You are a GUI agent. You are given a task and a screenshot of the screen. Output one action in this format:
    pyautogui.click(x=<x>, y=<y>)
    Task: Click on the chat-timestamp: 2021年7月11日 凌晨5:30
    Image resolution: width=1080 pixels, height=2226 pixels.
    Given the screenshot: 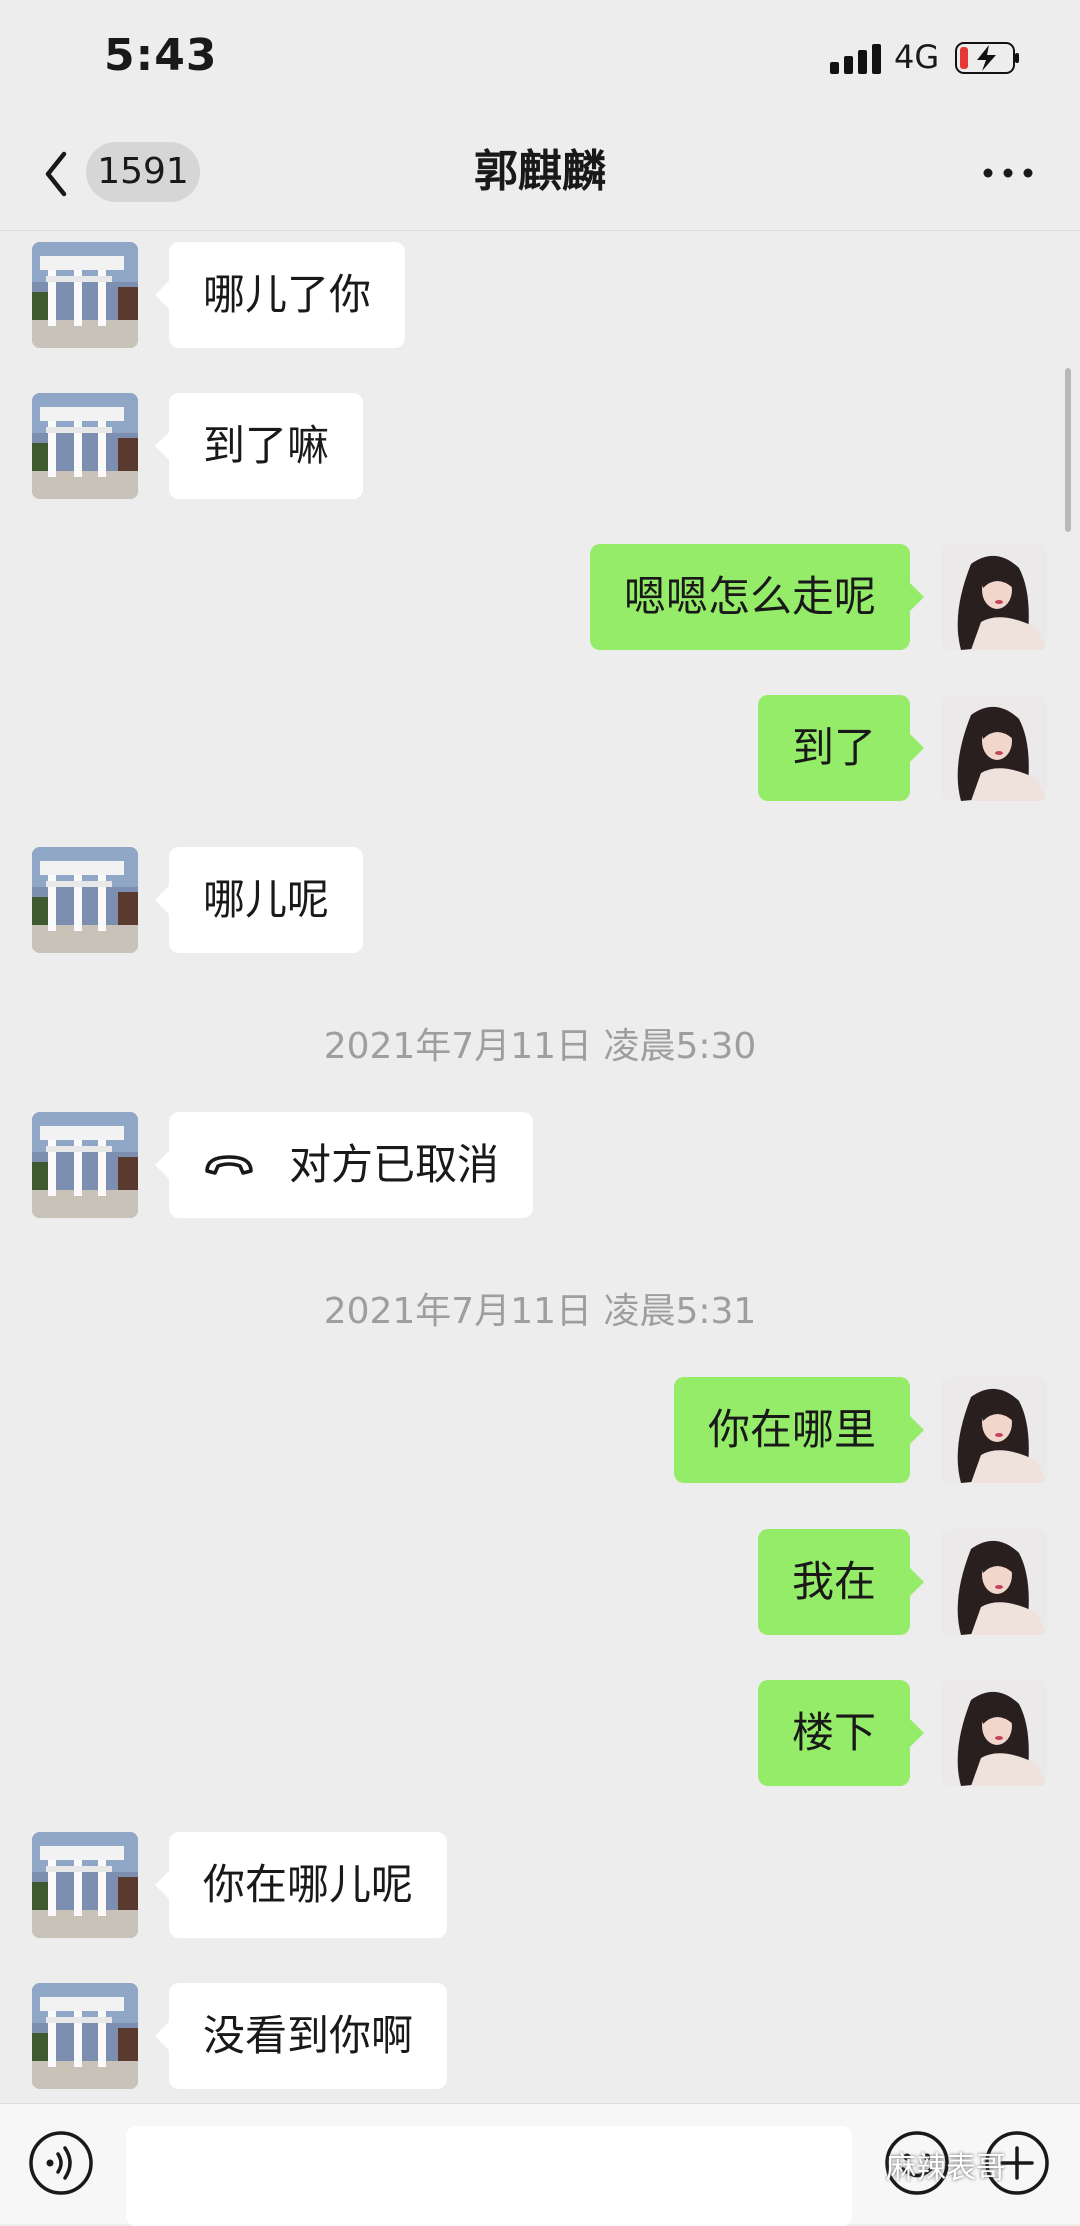 What is the action you would take?
    pyautogui.click(x=540, y=1046)
    